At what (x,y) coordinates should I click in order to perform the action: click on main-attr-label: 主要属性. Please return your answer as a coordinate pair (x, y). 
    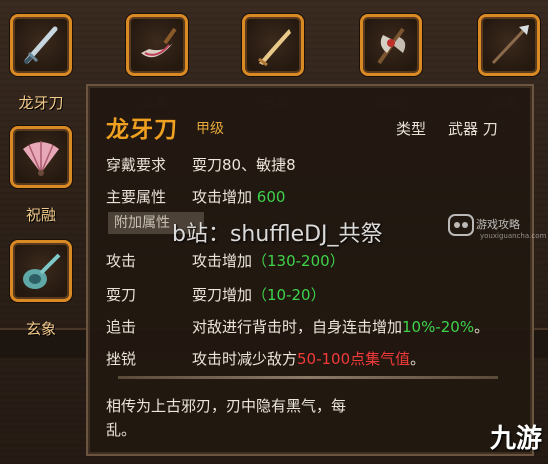
    Looking at the image, I should click on (136, 197).